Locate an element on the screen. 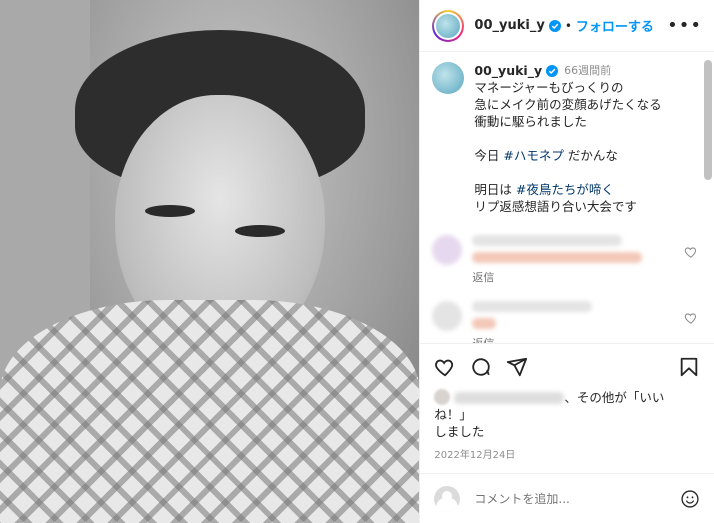 This screenshot has width=714, height=523. comment-input is located at coordinates (576, 498).